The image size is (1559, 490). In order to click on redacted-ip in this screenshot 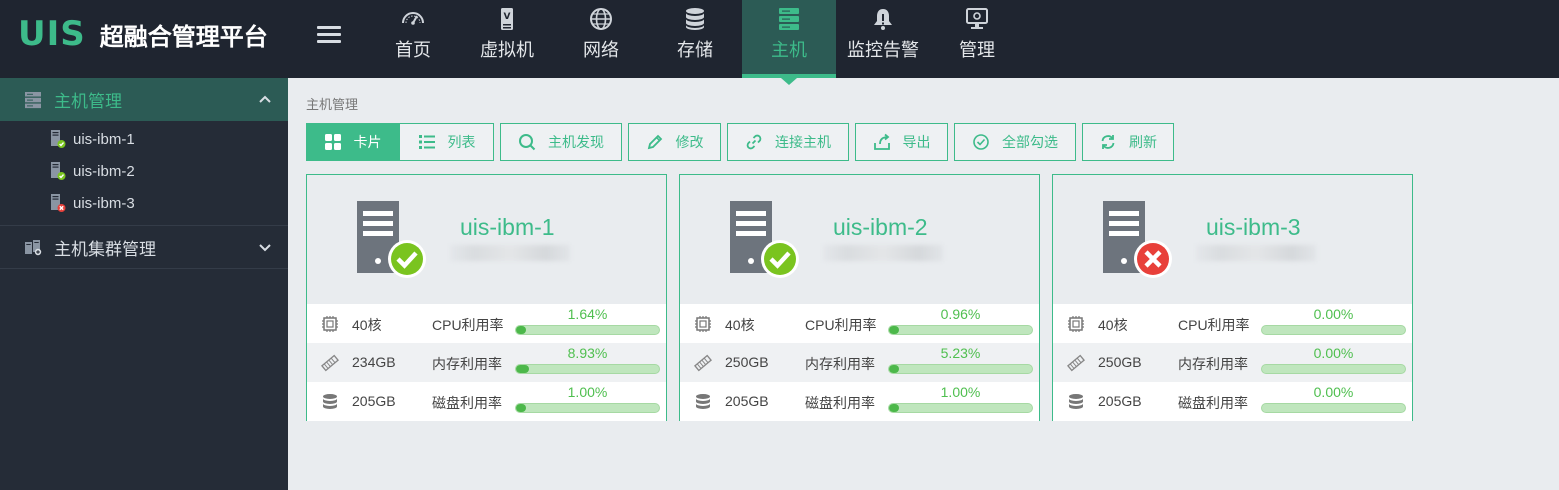, I will do `click(1256, 253)`.